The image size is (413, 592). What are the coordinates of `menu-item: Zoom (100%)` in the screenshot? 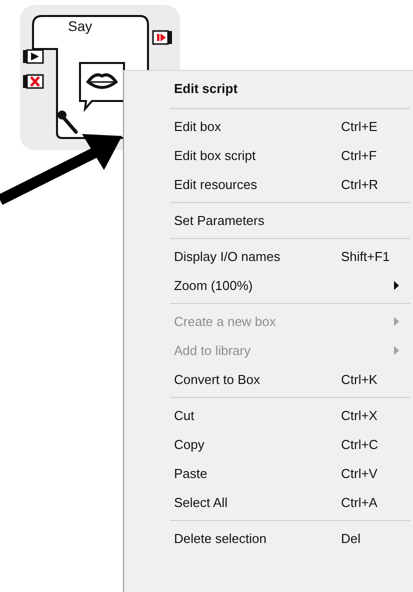 It's located at (268, 285).